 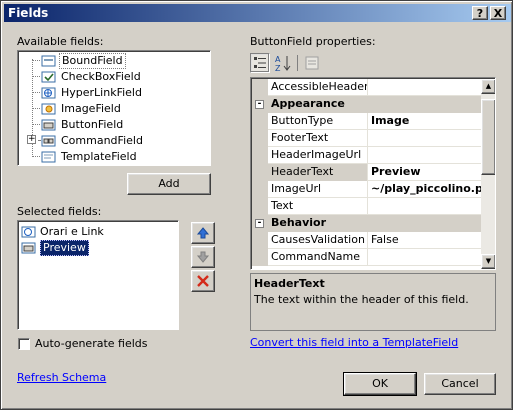 What do you see at coordinates (64, 248) in the screenshot?
I see `selected-item-label: Preview` at bounding box center [64, 248].